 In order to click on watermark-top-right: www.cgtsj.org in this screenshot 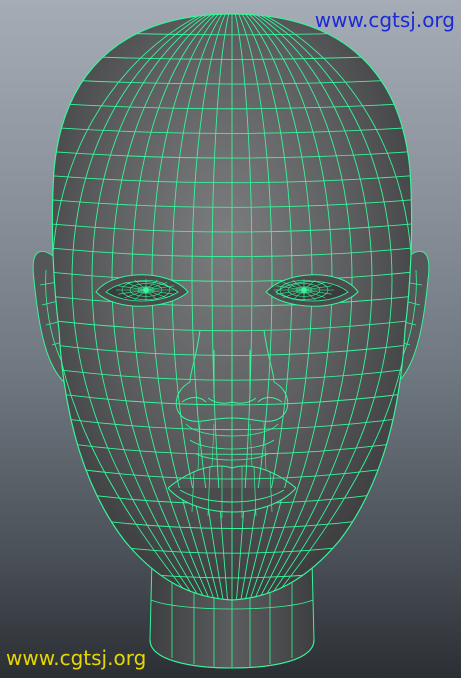, I will do `click(384, 20)`.